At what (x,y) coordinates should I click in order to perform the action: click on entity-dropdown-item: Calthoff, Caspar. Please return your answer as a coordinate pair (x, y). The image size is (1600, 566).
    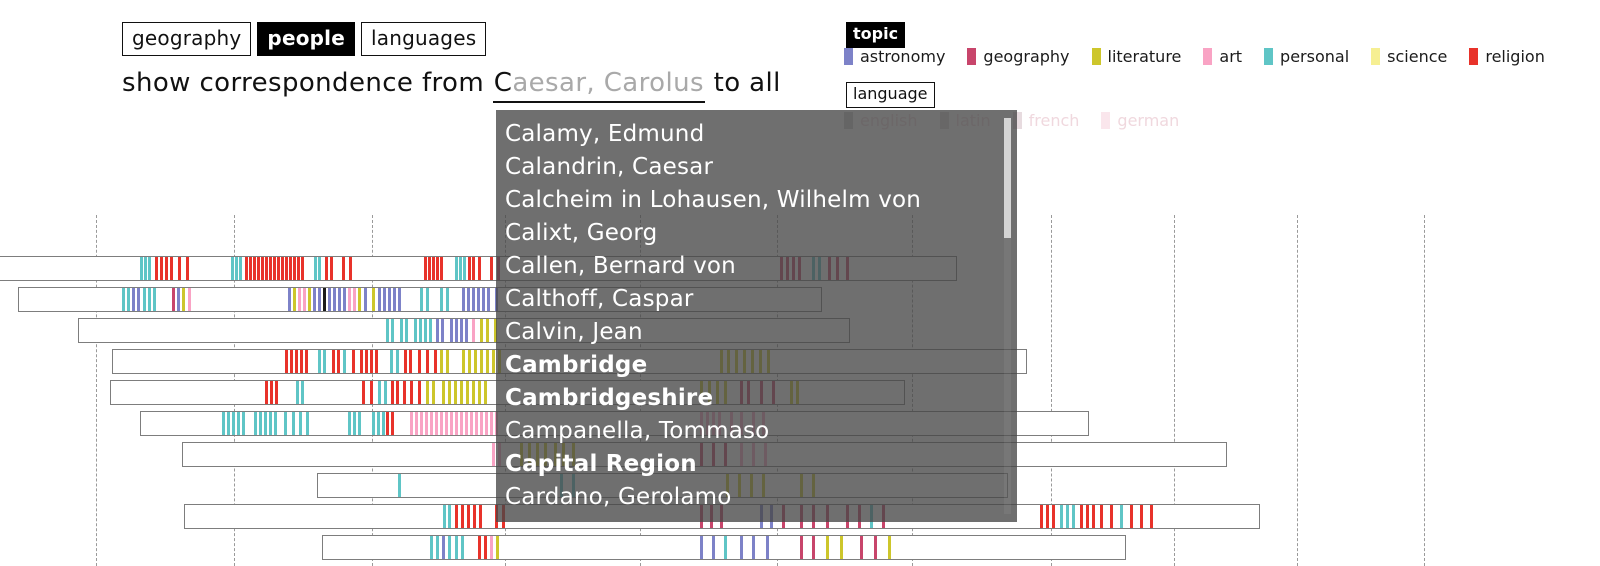
    Looking at the image, I should click on (756, 299).